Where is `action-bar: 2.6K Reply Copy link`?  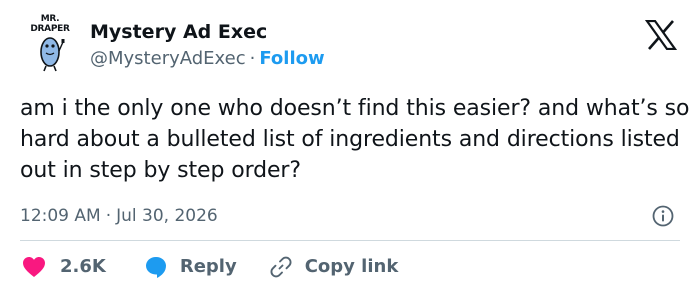
action-bar: 2.6K Reply Copy link is located at coordinates (210, 267).